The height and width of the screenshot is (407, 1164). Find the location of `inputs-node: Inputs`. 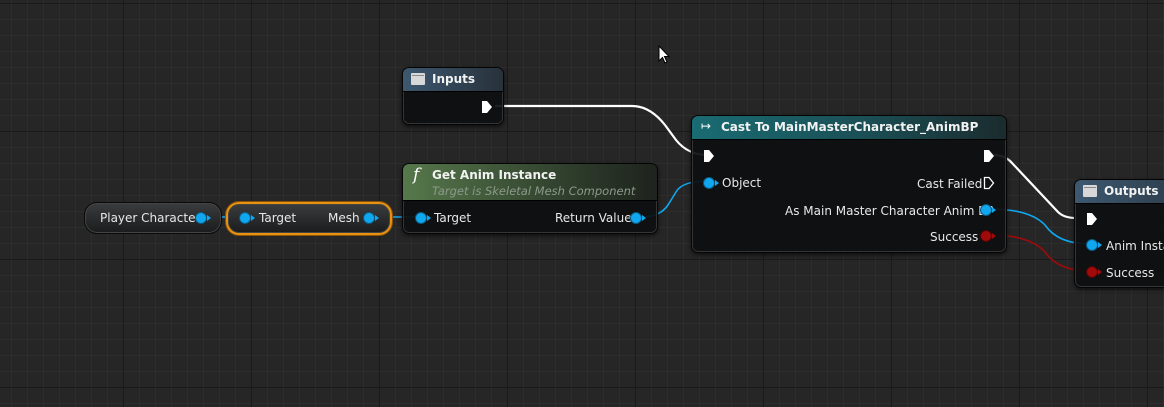

inputs-node: Inputs is located at coordinates (453, 96).